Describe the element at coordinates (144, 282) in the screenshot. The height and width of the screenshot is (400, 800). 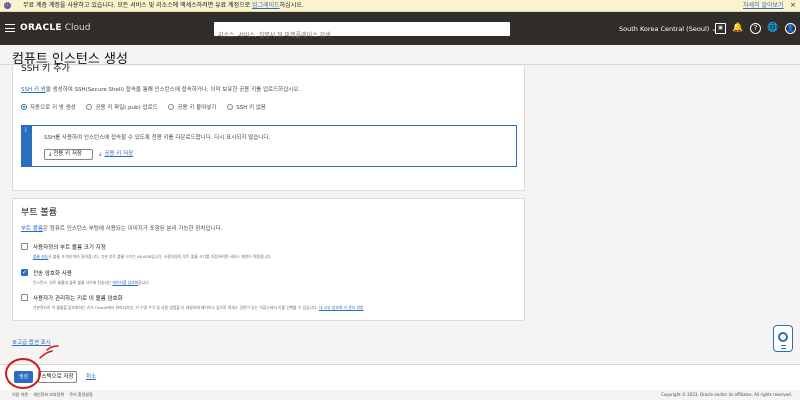
I see `help-text-suffix: 합니다.` at that location.